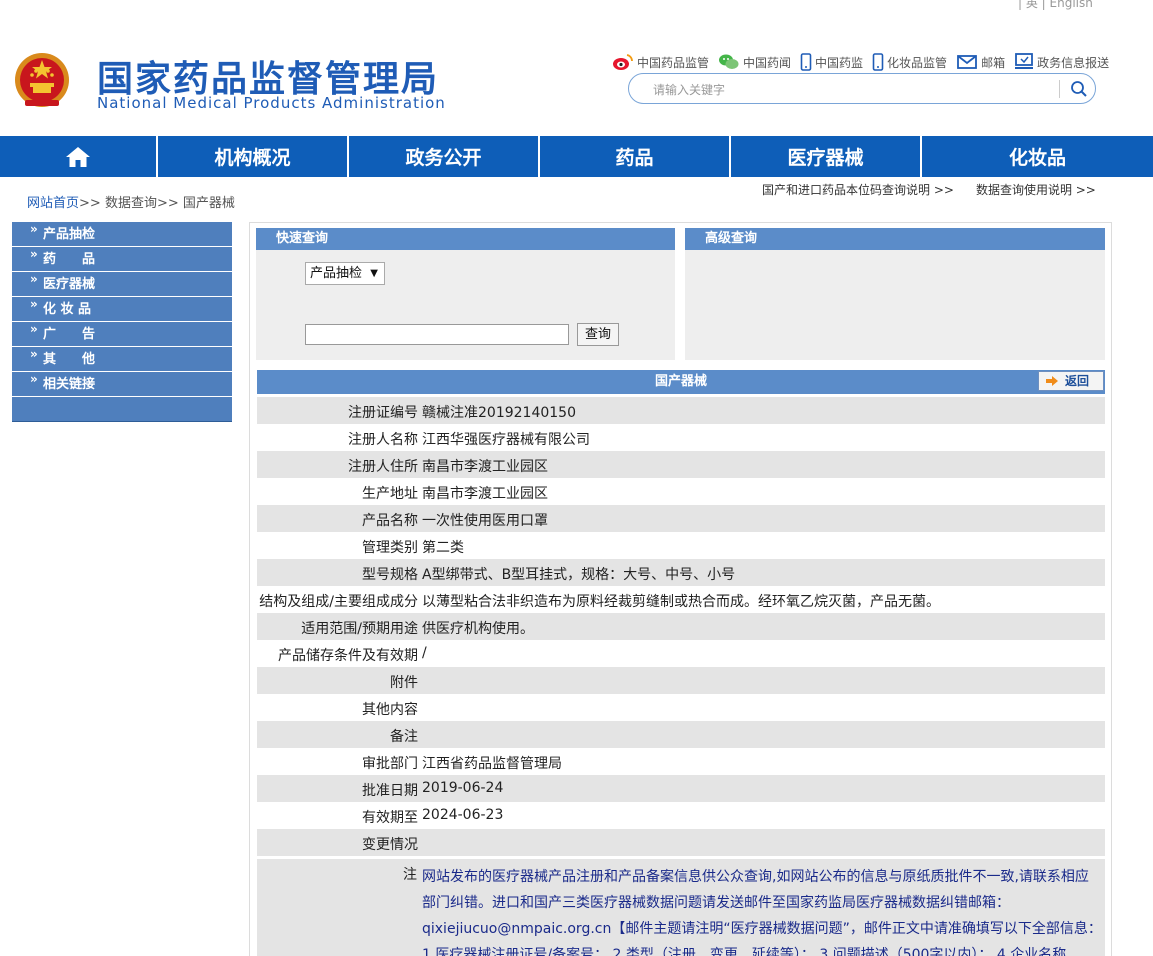 The width and height of the screenshot is (1153, 956). Describe the element at coordinates (69, 234) in the screenshot. I see `left-menu-label: 产品抽检` at that location.